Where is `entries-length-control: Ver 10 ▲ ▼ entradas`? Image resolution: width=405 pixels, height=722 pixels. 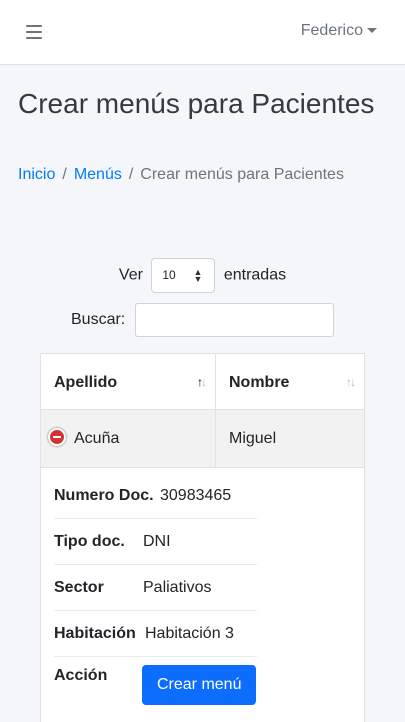
entries-length-control: Ver 10 ▲ ▼ entradas is located at coordinates (202, 275).